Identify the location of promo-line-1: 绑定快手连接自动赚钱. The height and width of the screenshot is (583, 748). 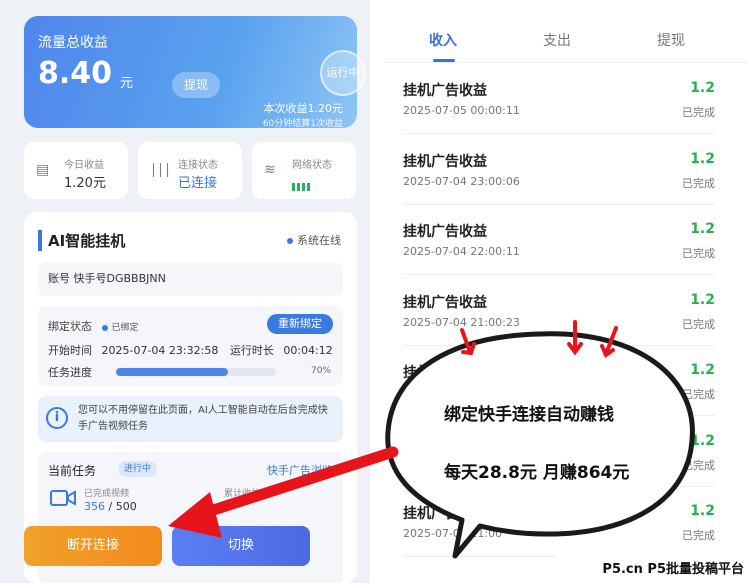
(529, 415).